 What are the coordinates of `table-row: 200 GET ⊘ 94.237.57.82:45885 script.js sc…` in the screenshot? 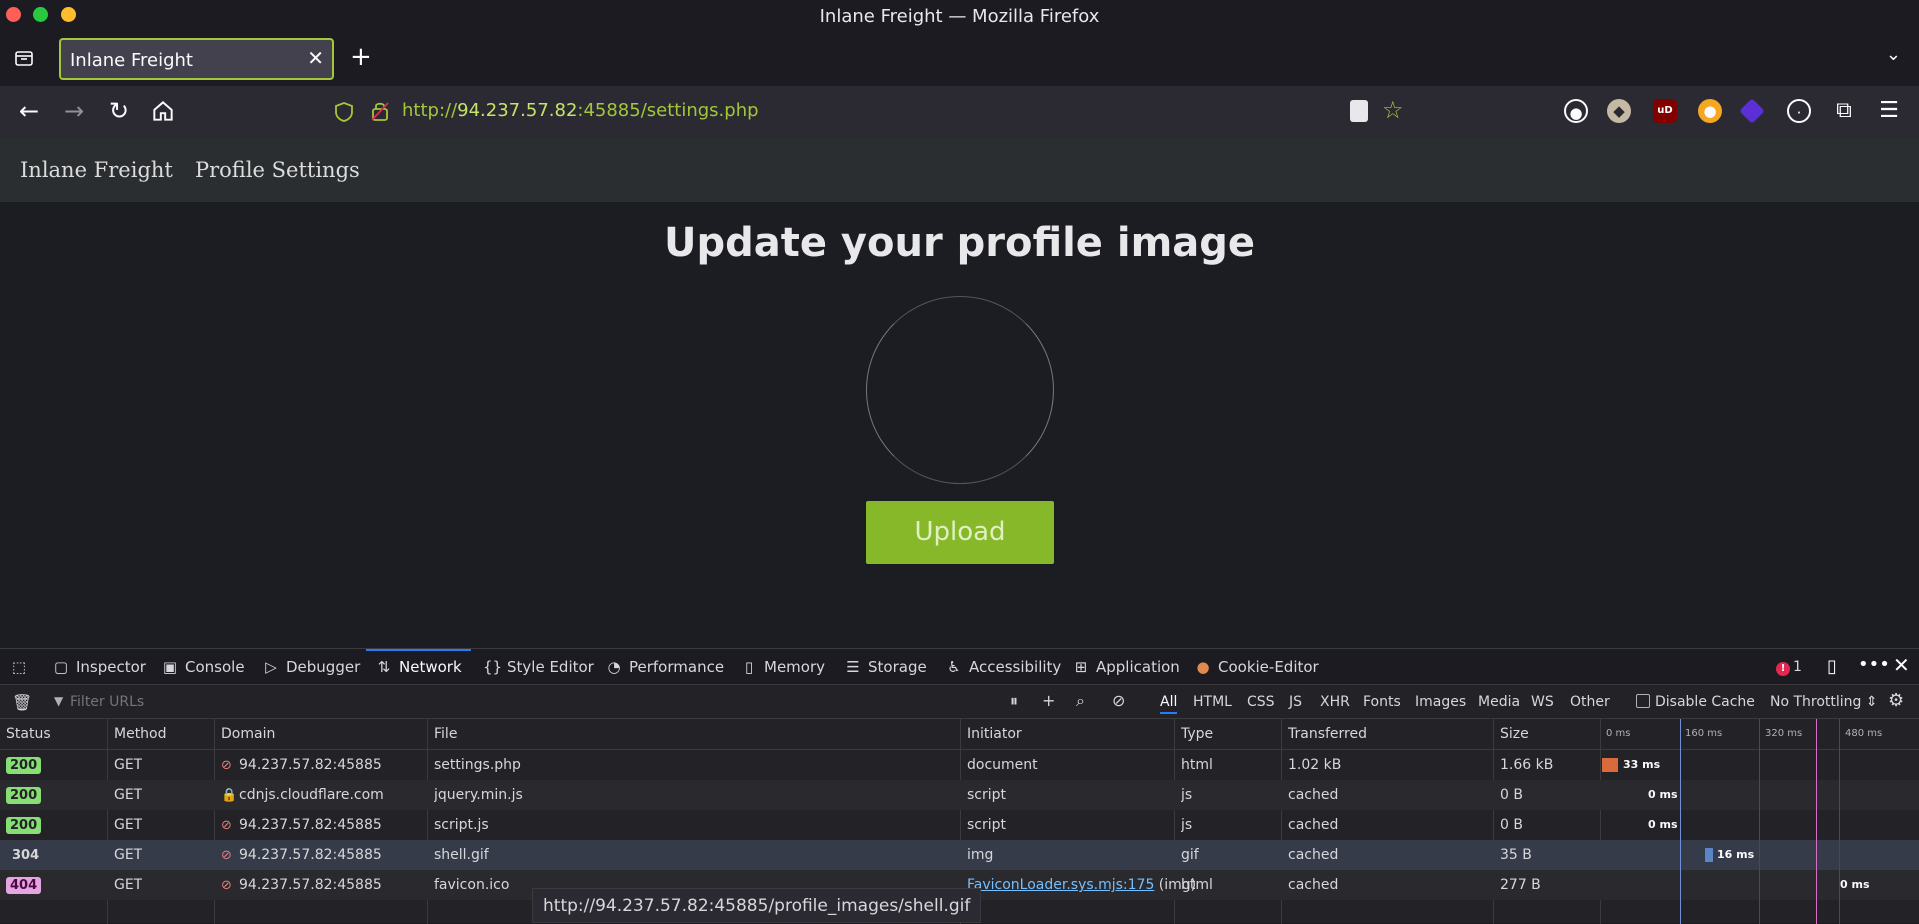 It's located at (959, 825).